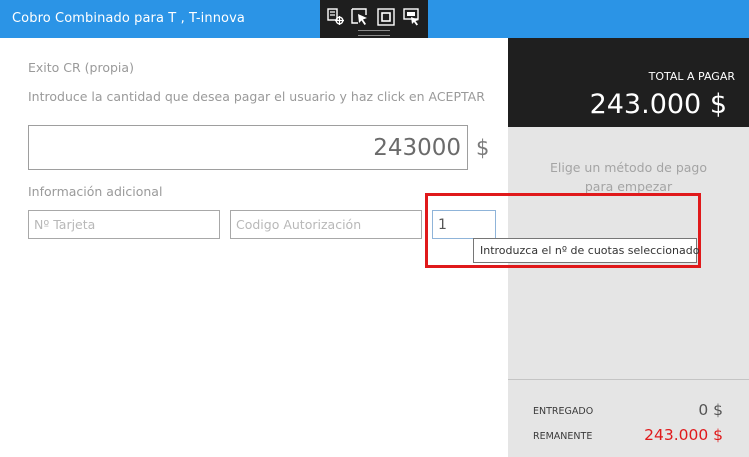 The width and height of the screenshot is (749, 457). I want to click on display-layout-adorners-icon, so click(386, 17).